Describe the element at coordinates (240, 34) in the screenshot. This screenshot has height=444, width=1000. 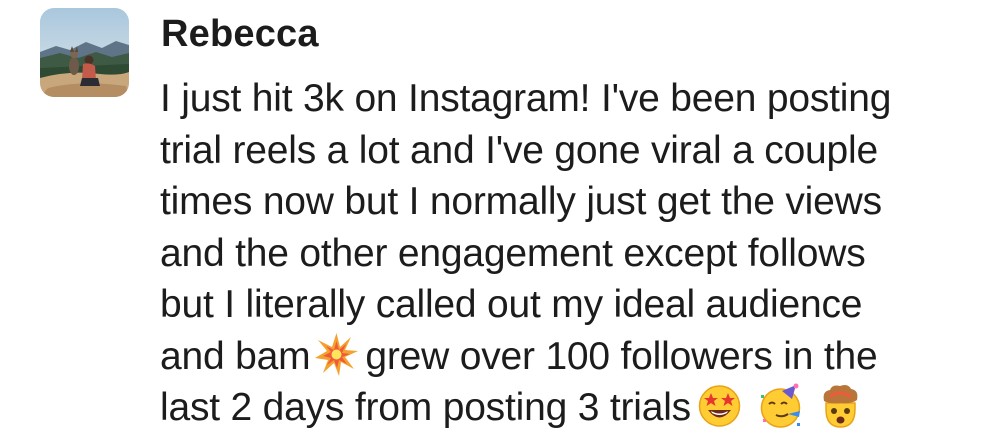
I see `sender-name: Rebecca` at that location.